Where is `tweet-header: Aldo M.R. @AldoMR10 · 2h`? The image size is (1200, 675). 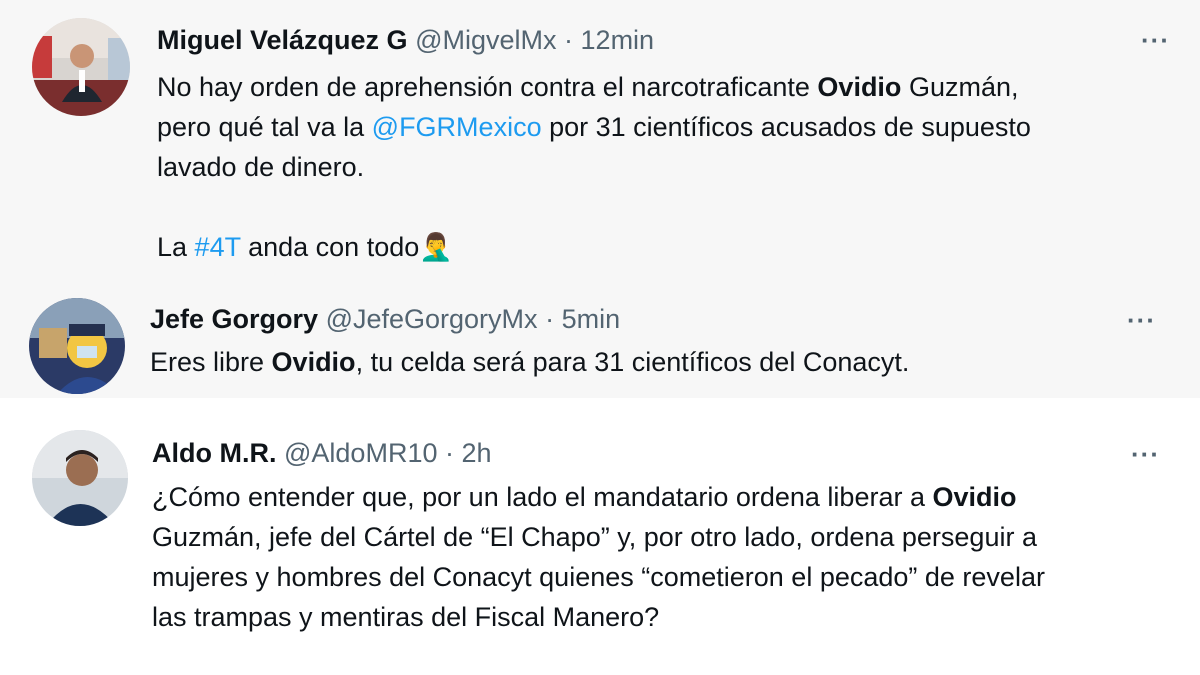
tweet-header: Aldo M.R. @AldoMR10 · 2h is located at coordinates (322, 453).